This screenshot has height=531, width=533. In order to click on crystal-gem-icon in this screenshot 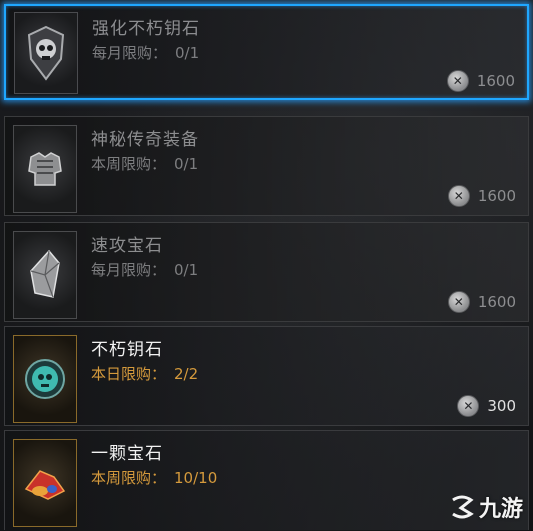, I will do `click(45, 273)`.